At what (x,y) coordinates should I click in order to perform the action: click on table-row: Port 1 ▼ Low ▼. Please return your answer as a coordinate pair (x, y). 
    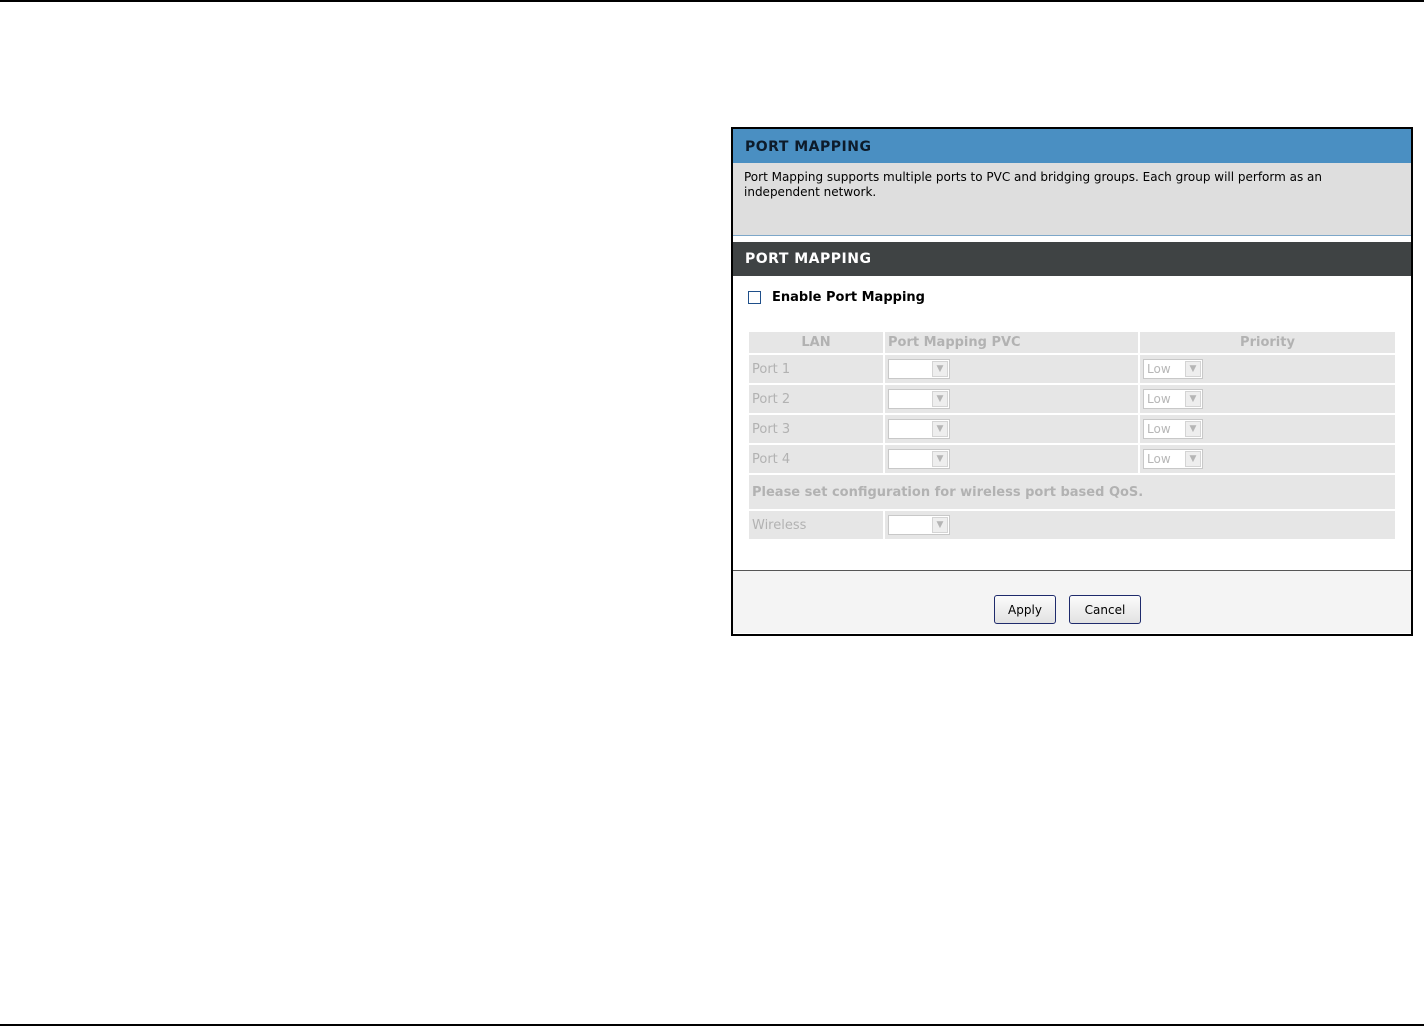
    Looking at the image, I should click on (1072, 369).